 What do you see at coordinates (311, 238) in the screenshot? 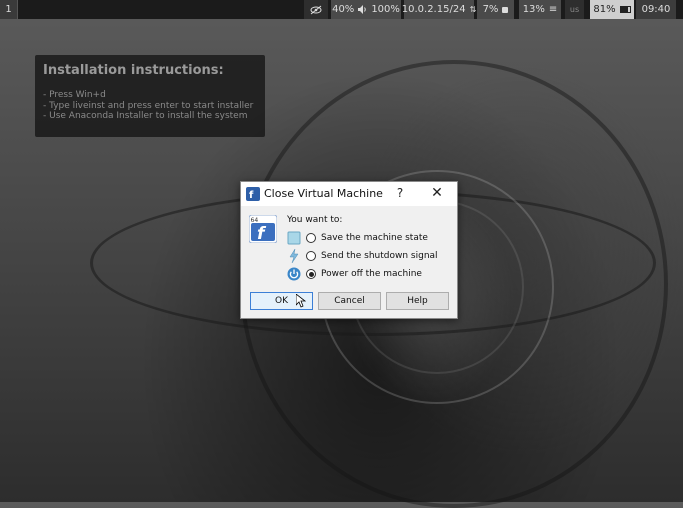
I see `save-state-radio` at bounding box center [311, 238].